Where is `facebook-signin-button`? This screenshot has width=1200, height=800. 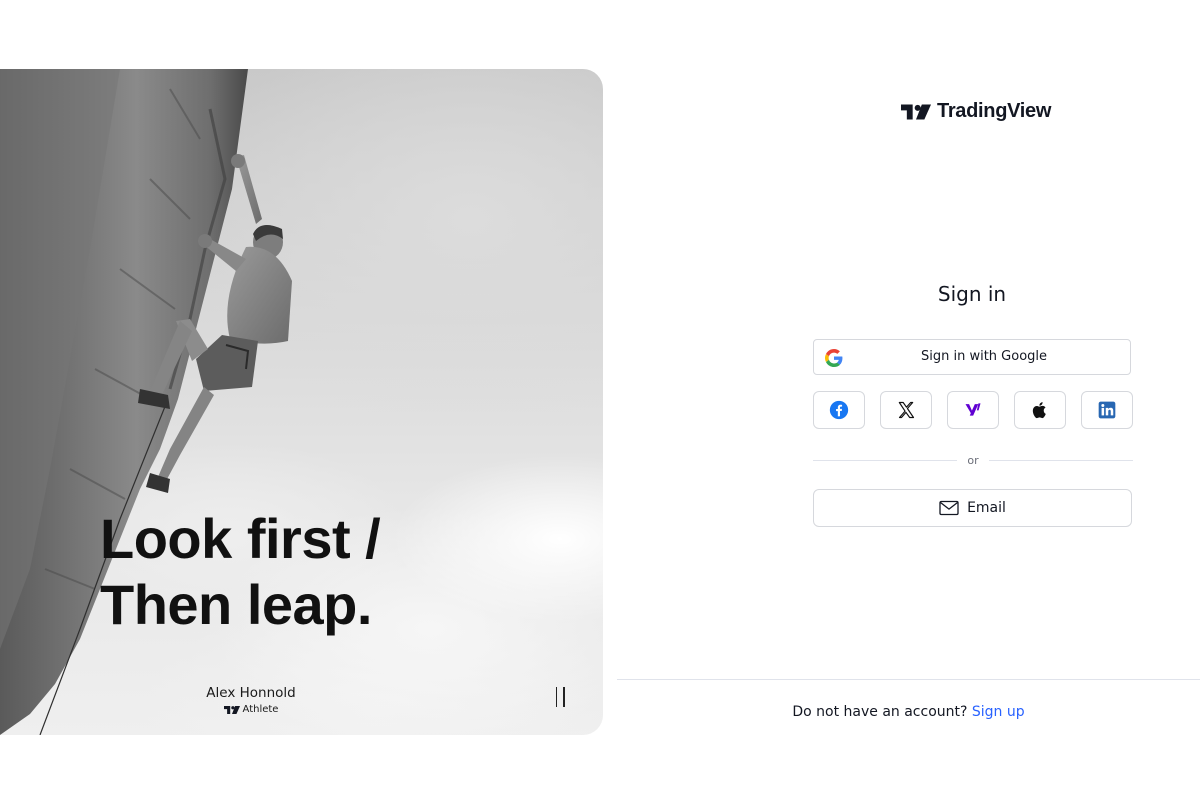
facebook-signin-button is located at coordinates (839, 410).